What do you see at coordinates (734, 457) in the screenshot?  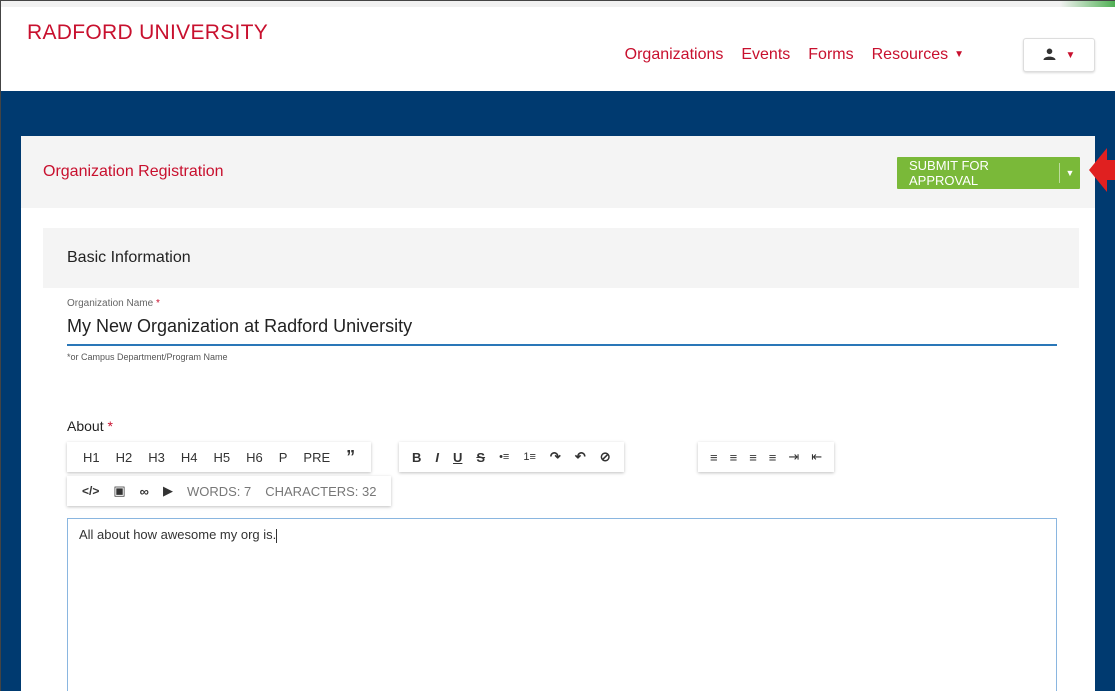 I see `align-center-icon: ≡` at bounding box center [734, 457].